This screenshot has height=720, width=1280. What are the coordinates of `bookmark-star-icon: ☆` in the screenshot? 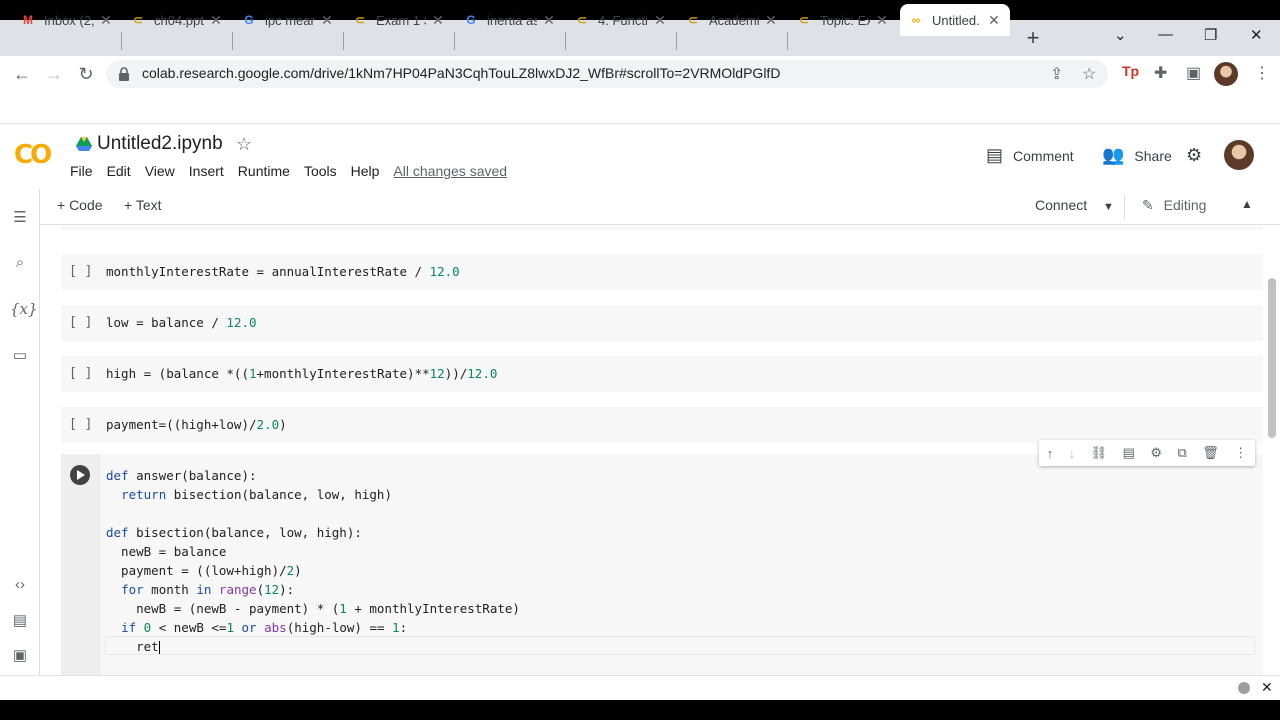 It's located at (1089, 74).